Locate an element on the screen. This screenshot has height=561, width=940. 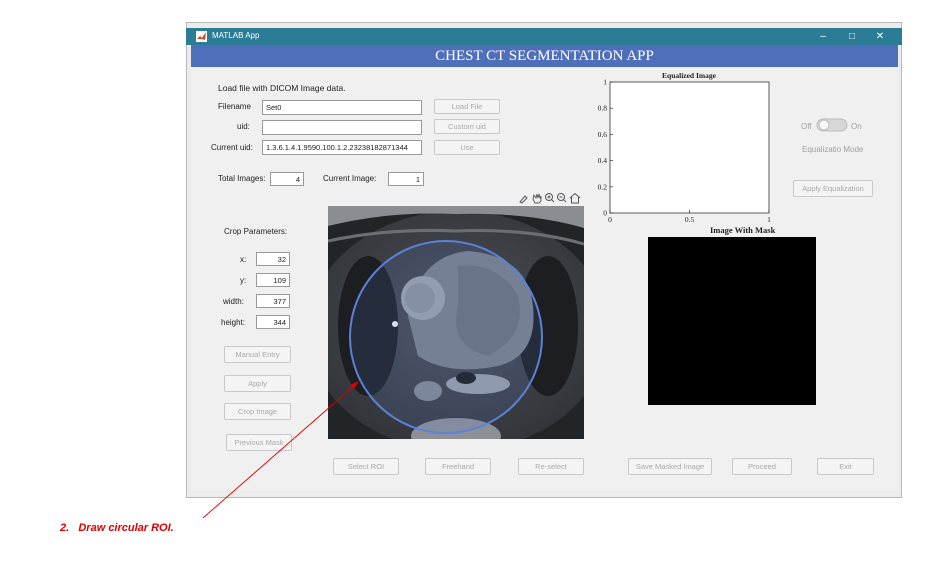
reselect-button: Re-select is located at coordinates (551, 466).